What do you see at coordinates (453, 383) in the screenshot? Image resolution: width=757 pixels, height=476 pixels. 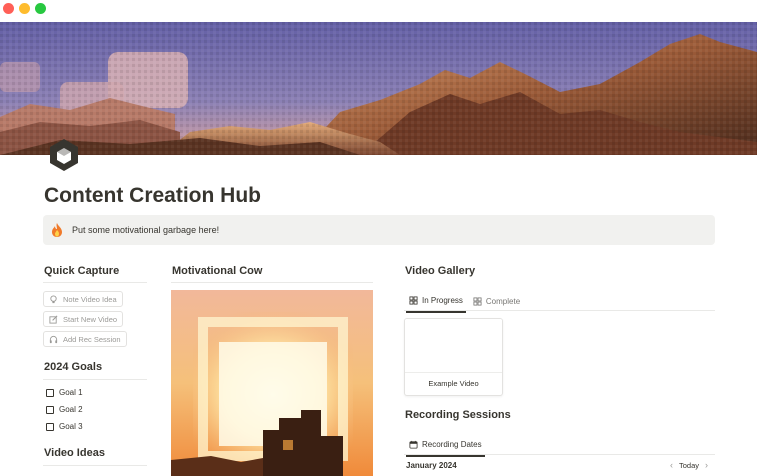 I see `gallery-card-title: Example Video` at bounding box center [453, 383].